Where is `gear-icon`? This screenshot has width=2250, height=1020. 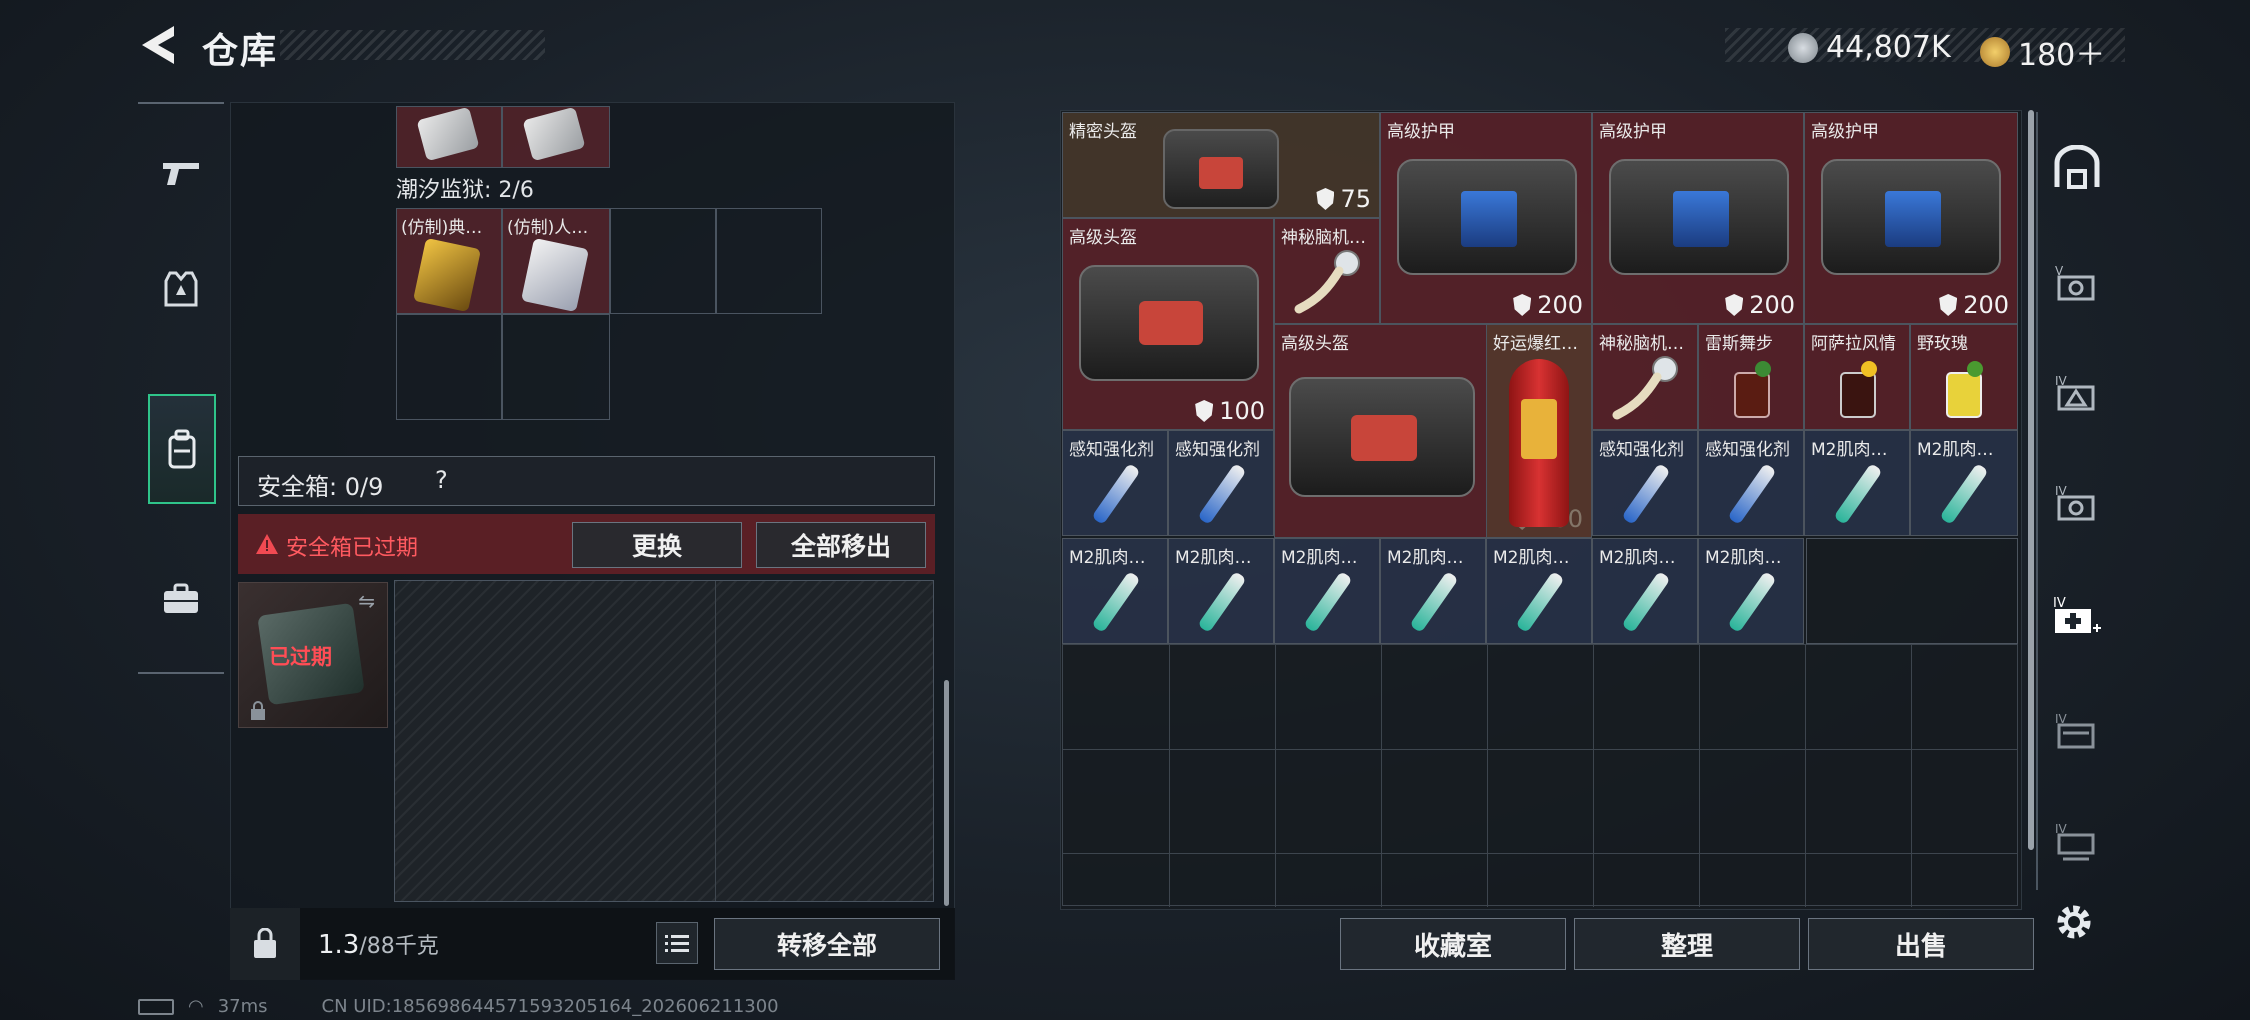 gear-icon is located at coordinates (2074, 922).